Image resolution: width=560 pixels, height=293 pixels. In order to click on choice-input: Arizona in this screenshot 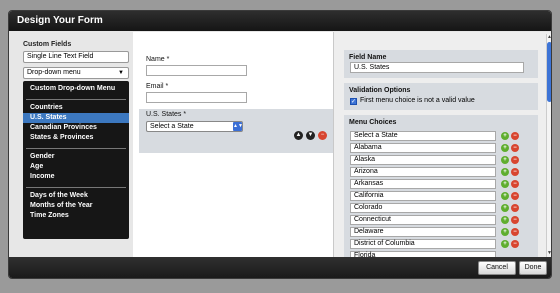, I will do `click(423, 172)`.